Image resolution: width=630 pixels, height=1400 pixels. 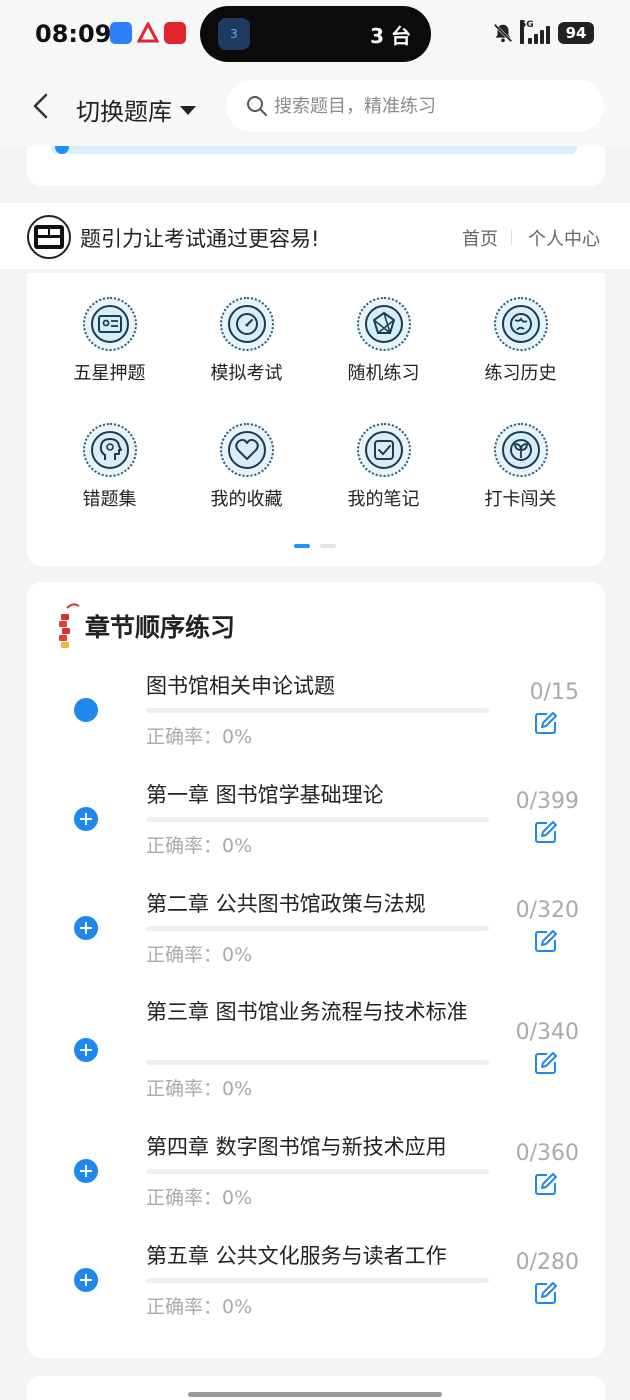 What do you see at coordinates (257, 106) in the screenshot?
I see `search-icon` at bounding box center [257, 106].